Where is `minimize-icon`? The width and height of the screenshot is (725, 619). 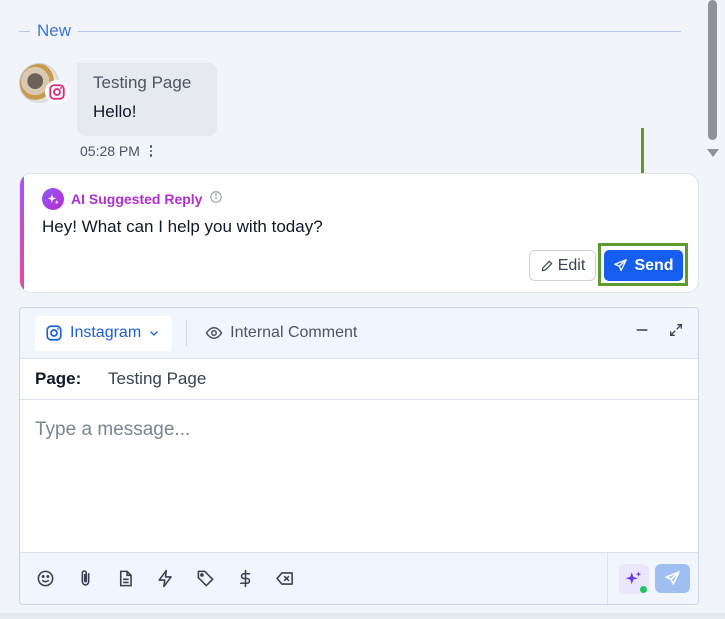
minimize-icon is located at coordinates (642, 332).